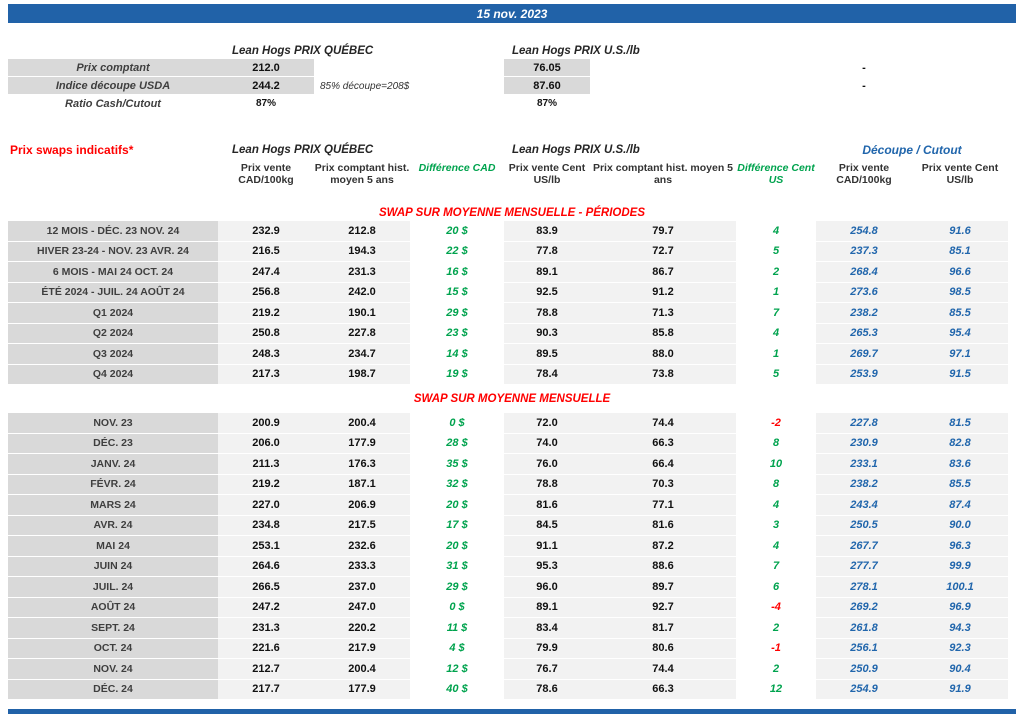  What do you see at coordinates (266, 251) in the screenshot?
I see `cad-sale-price: 216.5` at bounding box center [266, 251].